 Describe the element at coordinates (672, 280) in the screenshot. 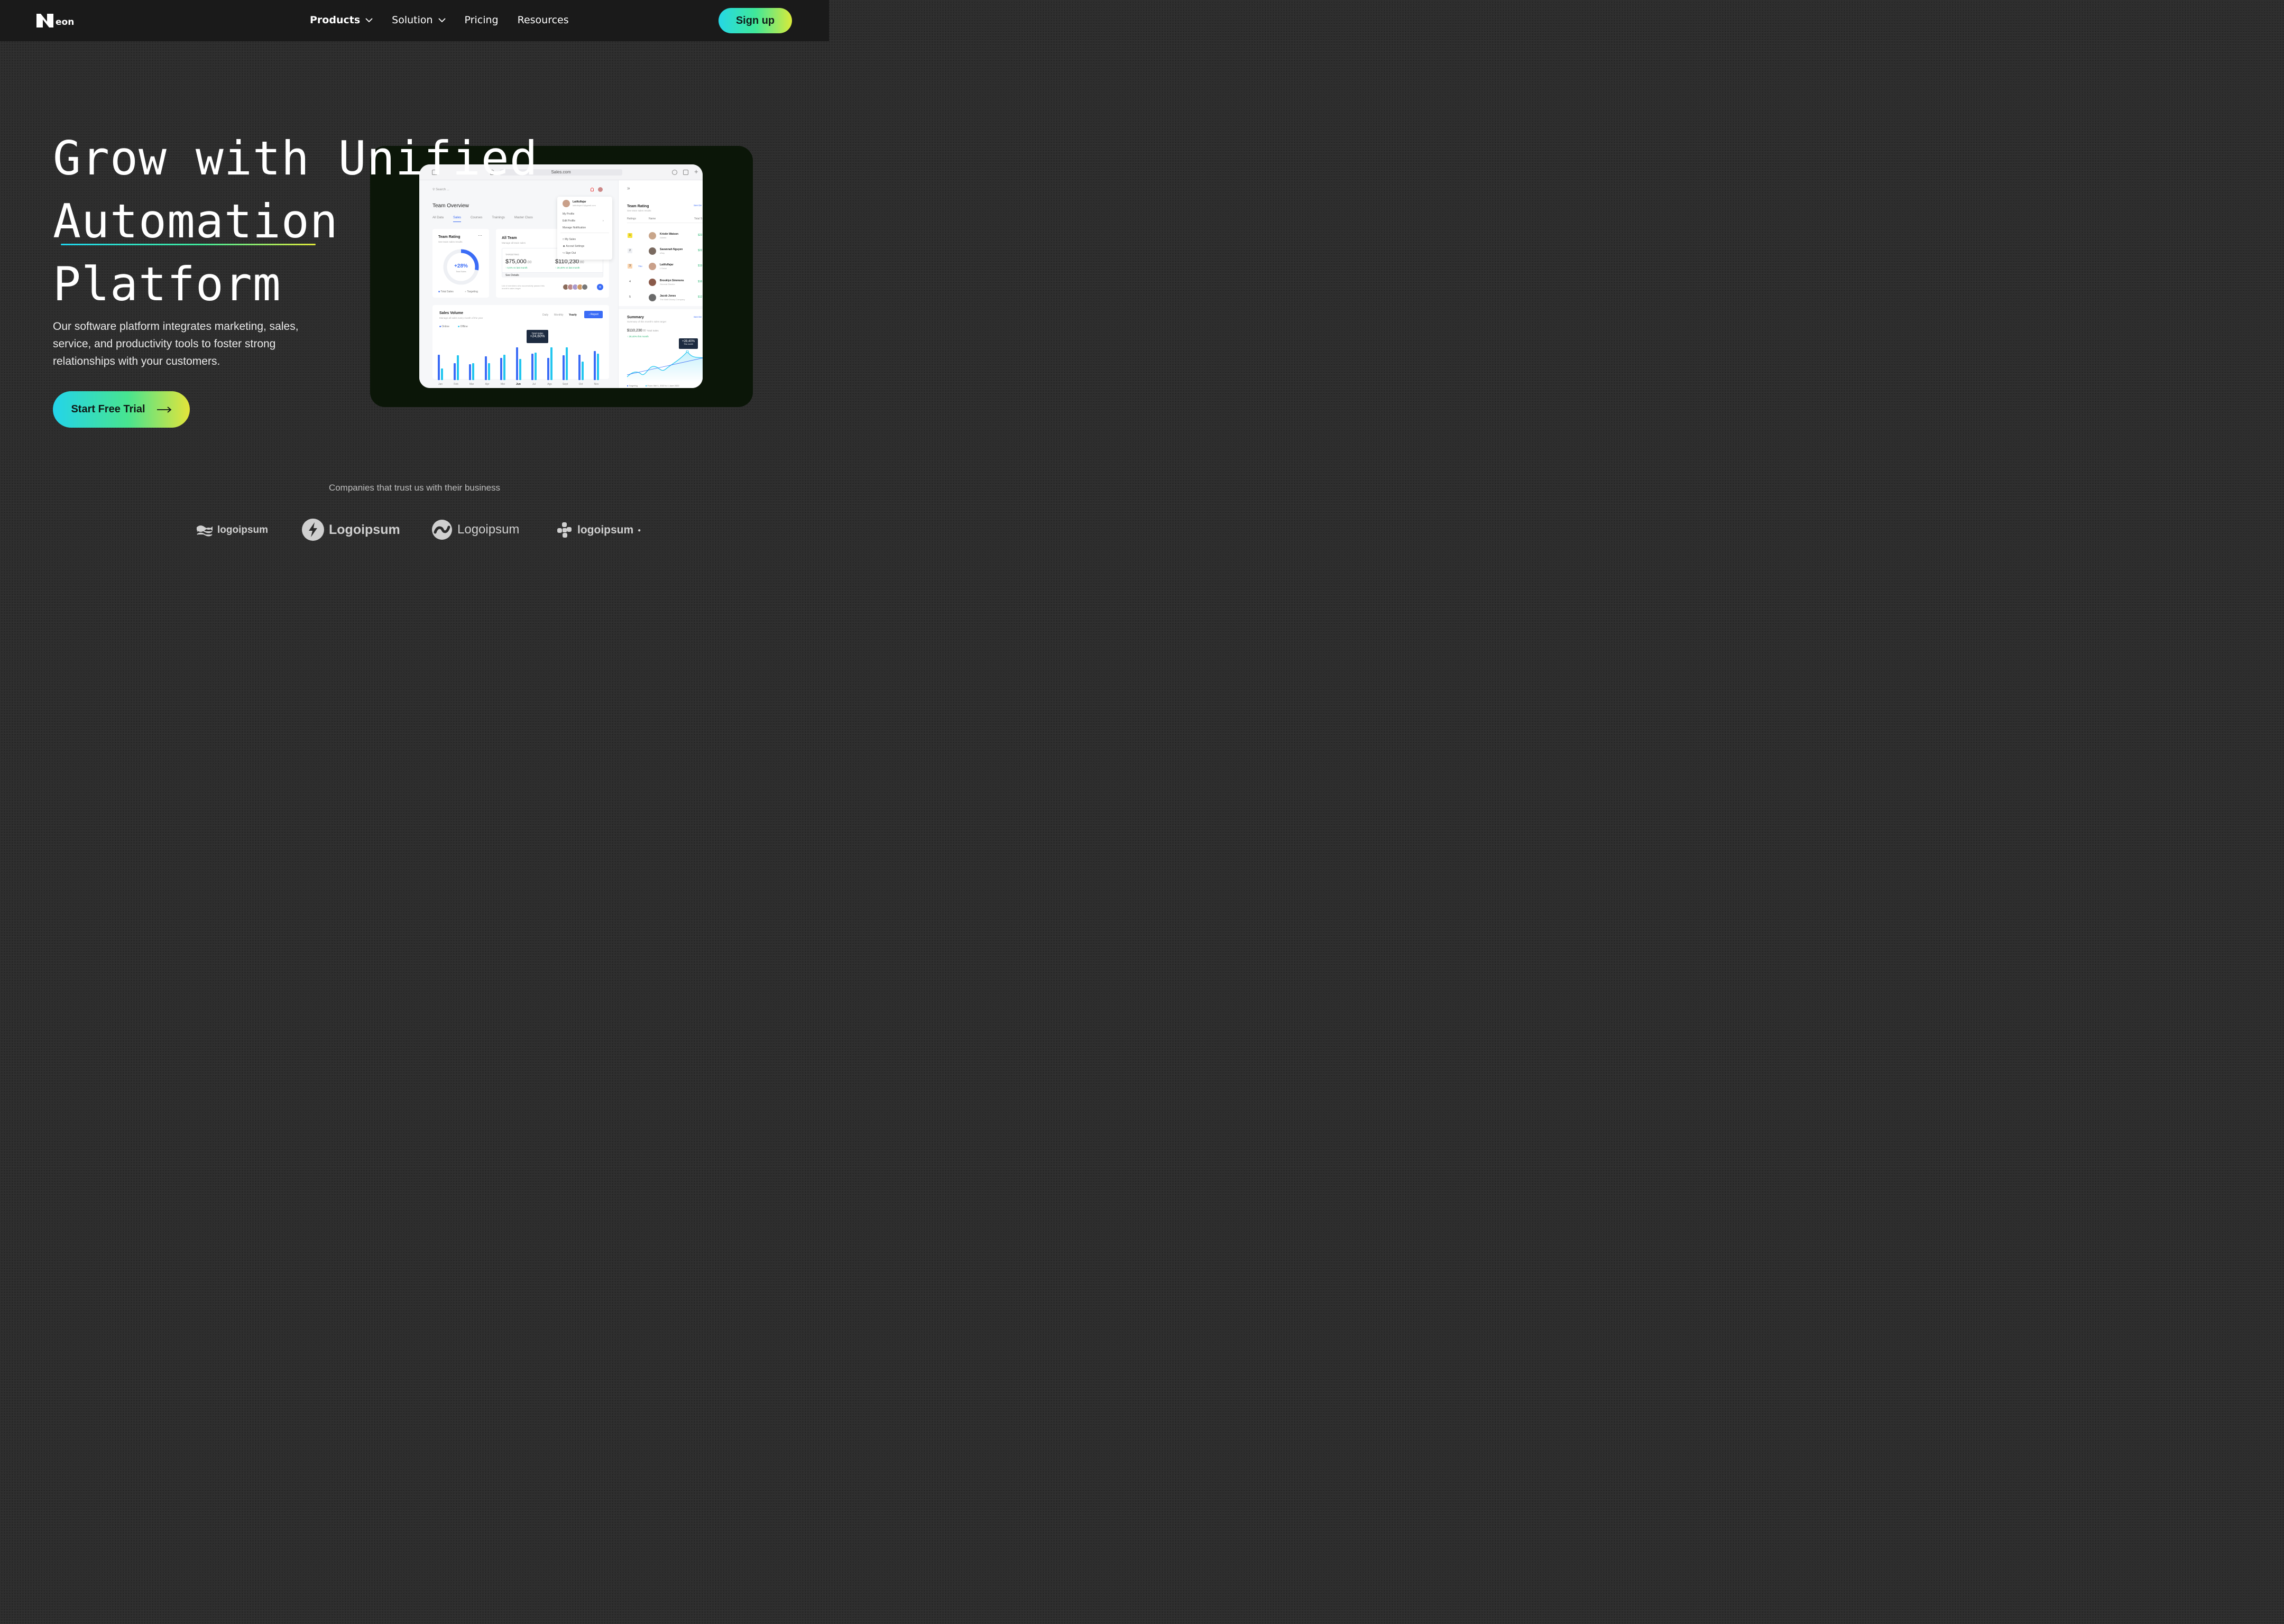

I see `person-name: Brooklyn Simmons` at that location.